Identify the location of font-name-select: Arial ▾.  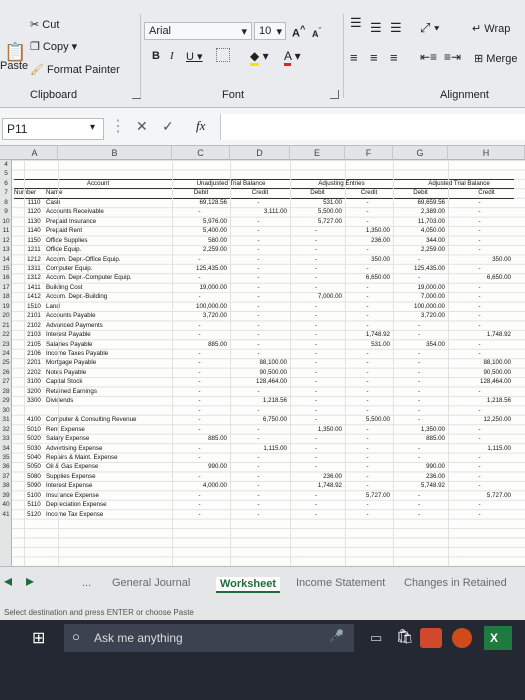
(198, 31).